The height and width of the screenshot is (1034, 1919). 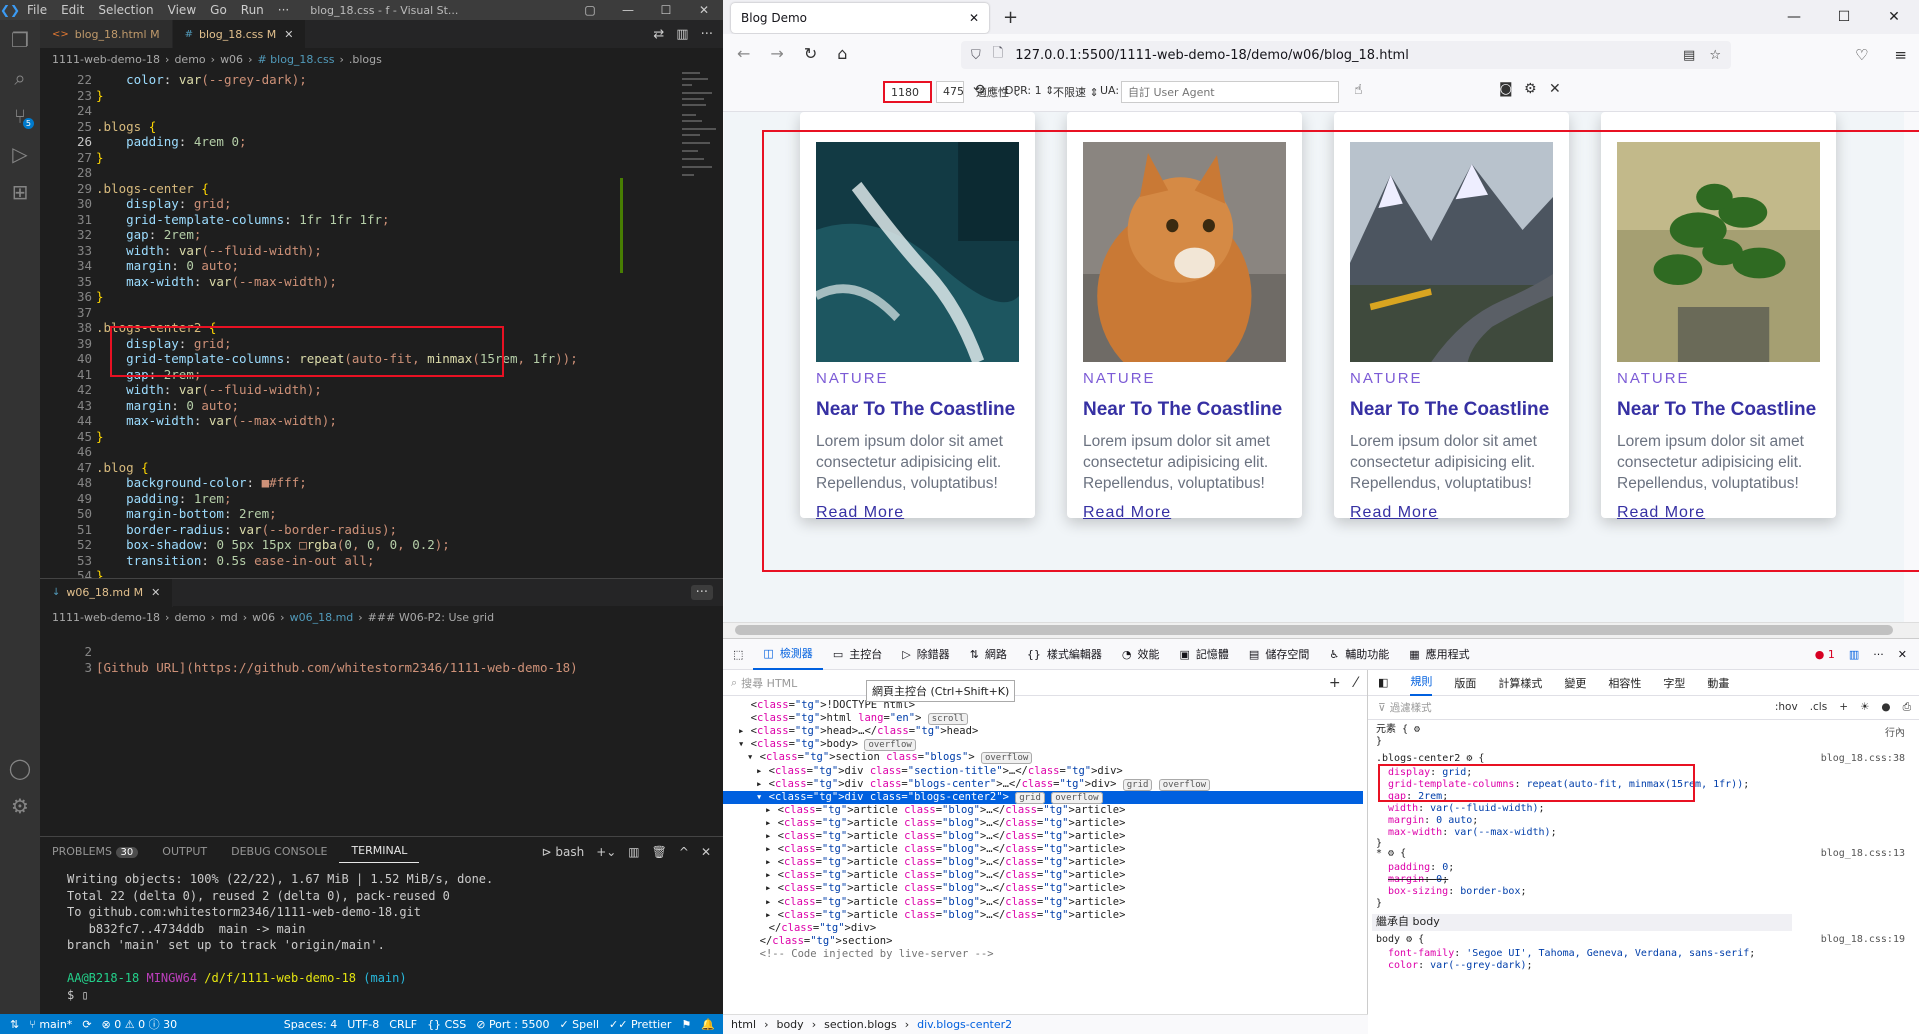 What do you see at coordinates (1335, 683) in the screenshot?
I see `add-node-icon: +` at bounding box center [1335, 683].